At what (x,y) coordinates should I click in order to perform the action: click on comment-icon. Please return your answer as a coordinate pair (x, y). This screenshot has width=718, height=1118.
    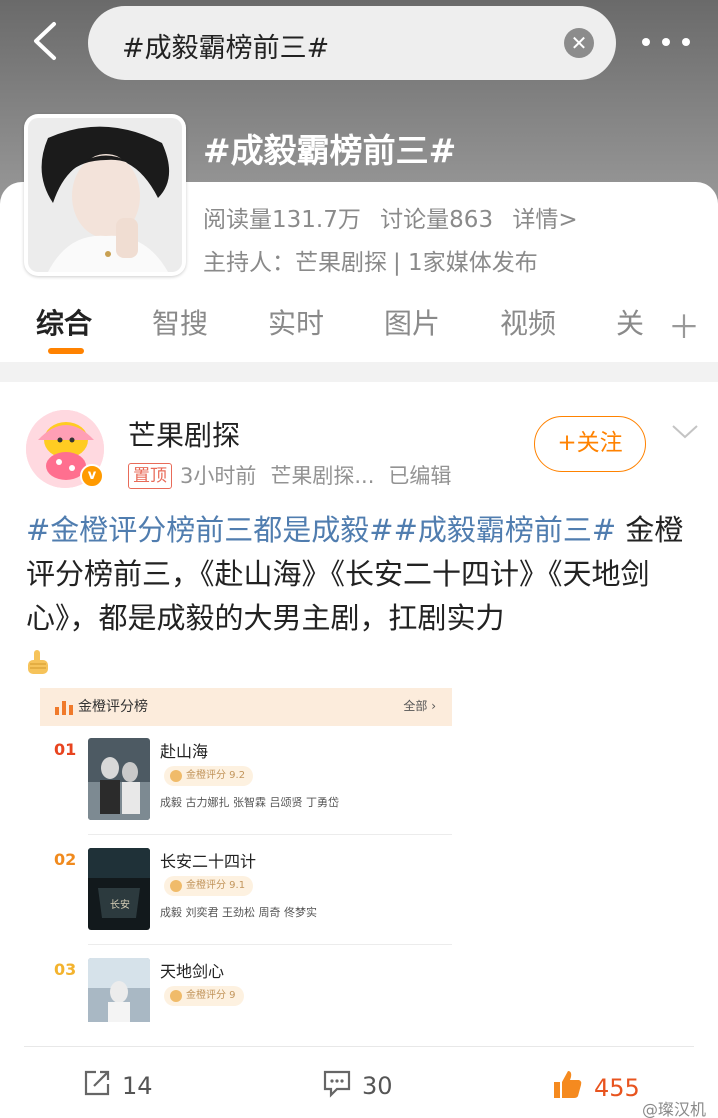
    Looking at the image, I should click on (337, 1084).